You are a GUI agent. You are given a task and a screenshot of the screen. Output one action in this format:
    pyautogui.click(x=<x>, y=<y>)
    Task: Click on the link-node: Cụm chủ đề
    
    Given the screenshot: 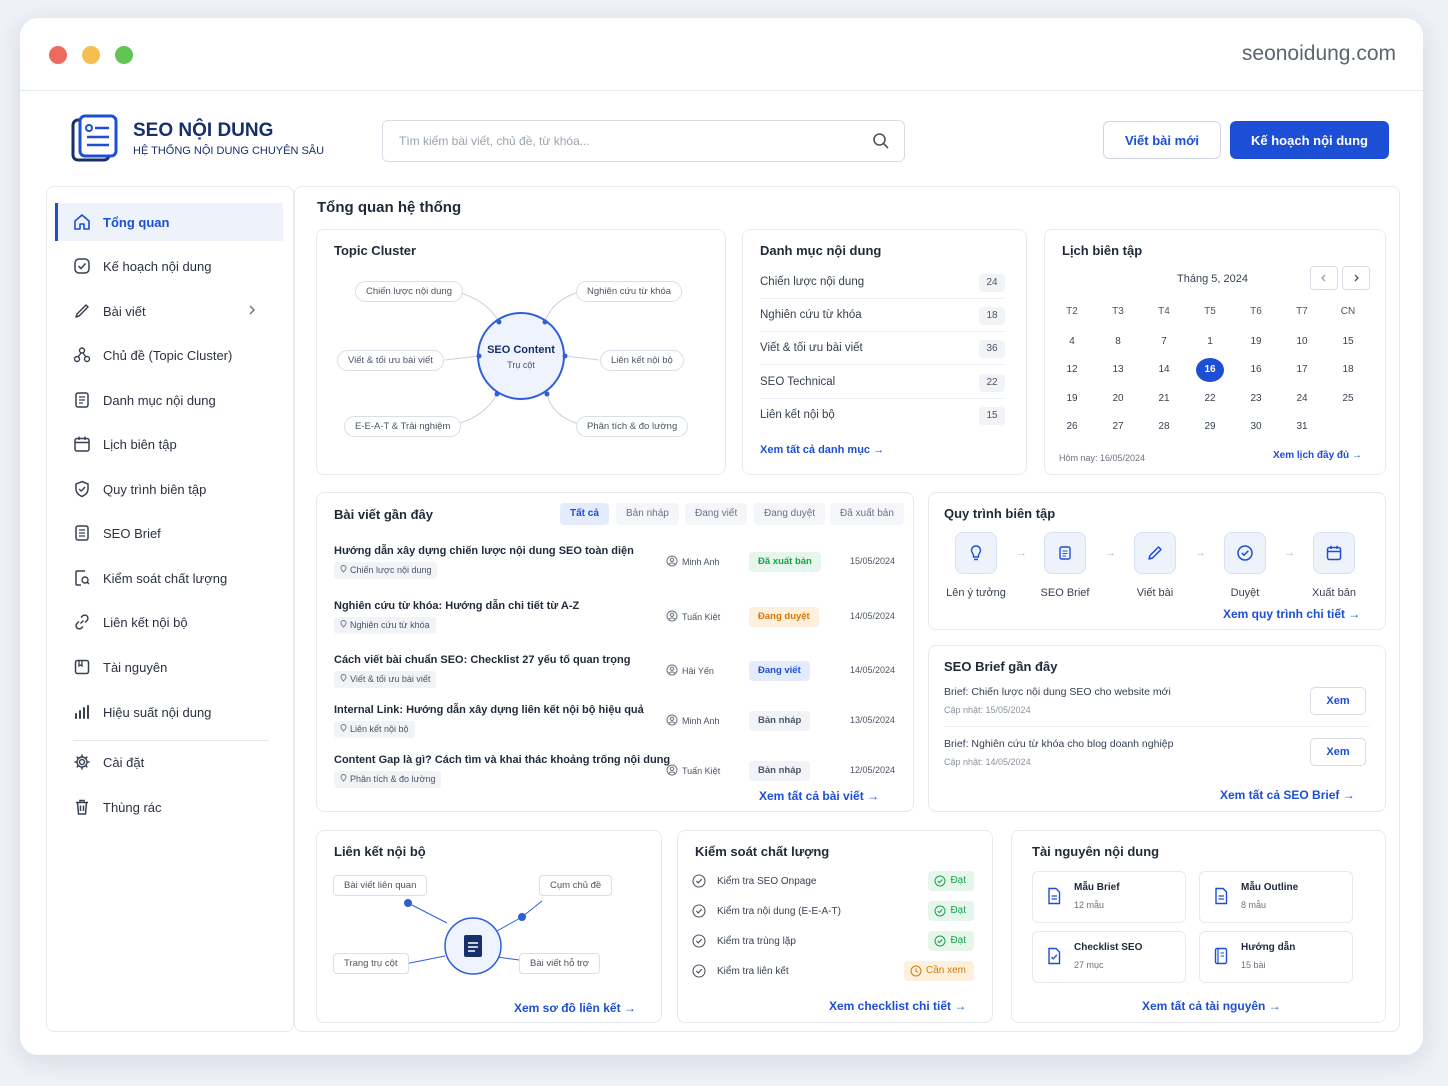 What is the action you would take?
    pyautogui.click(x=576, y=885)
    